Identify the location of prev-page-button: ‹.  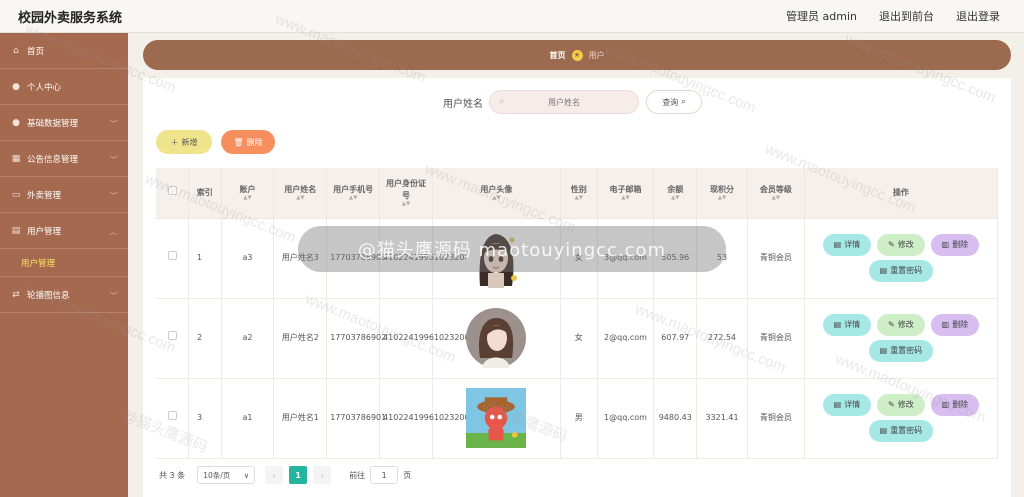
(274, 475).